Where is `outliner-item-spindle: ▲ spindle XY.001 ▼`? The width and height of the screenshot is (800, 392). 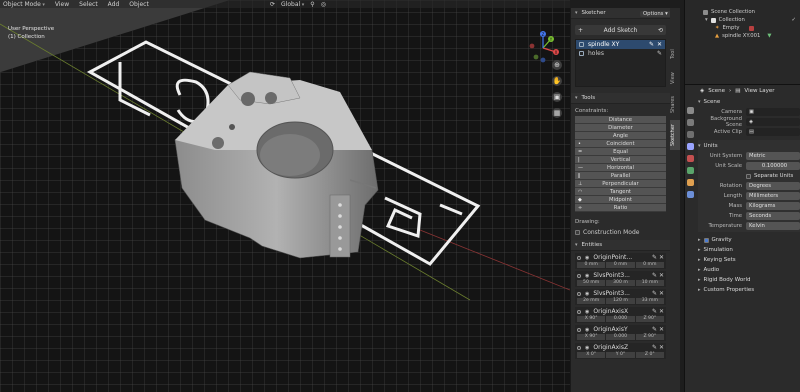 outliner-item-spindle: ▲ spindle XY.001 ▼ is located at coordinates (742, 36).